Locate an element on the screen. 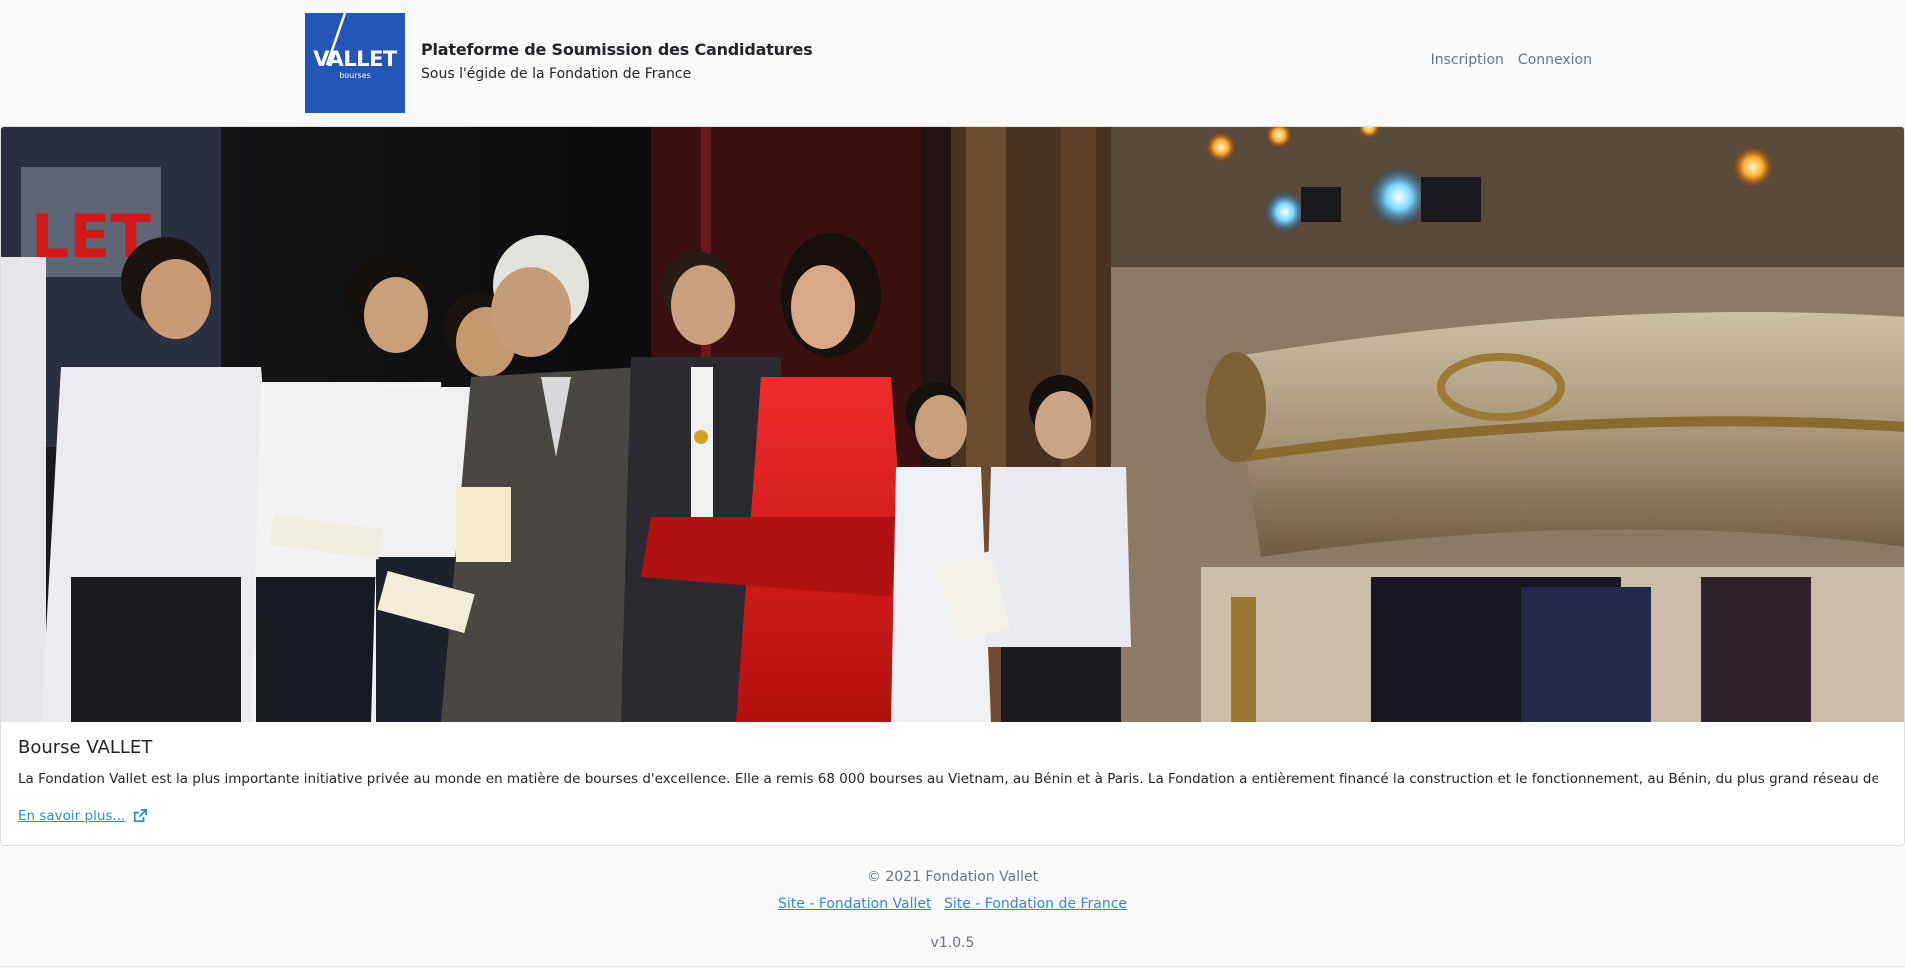  nav-links: Inscription Connexion is located at coordinates (1511, 60).